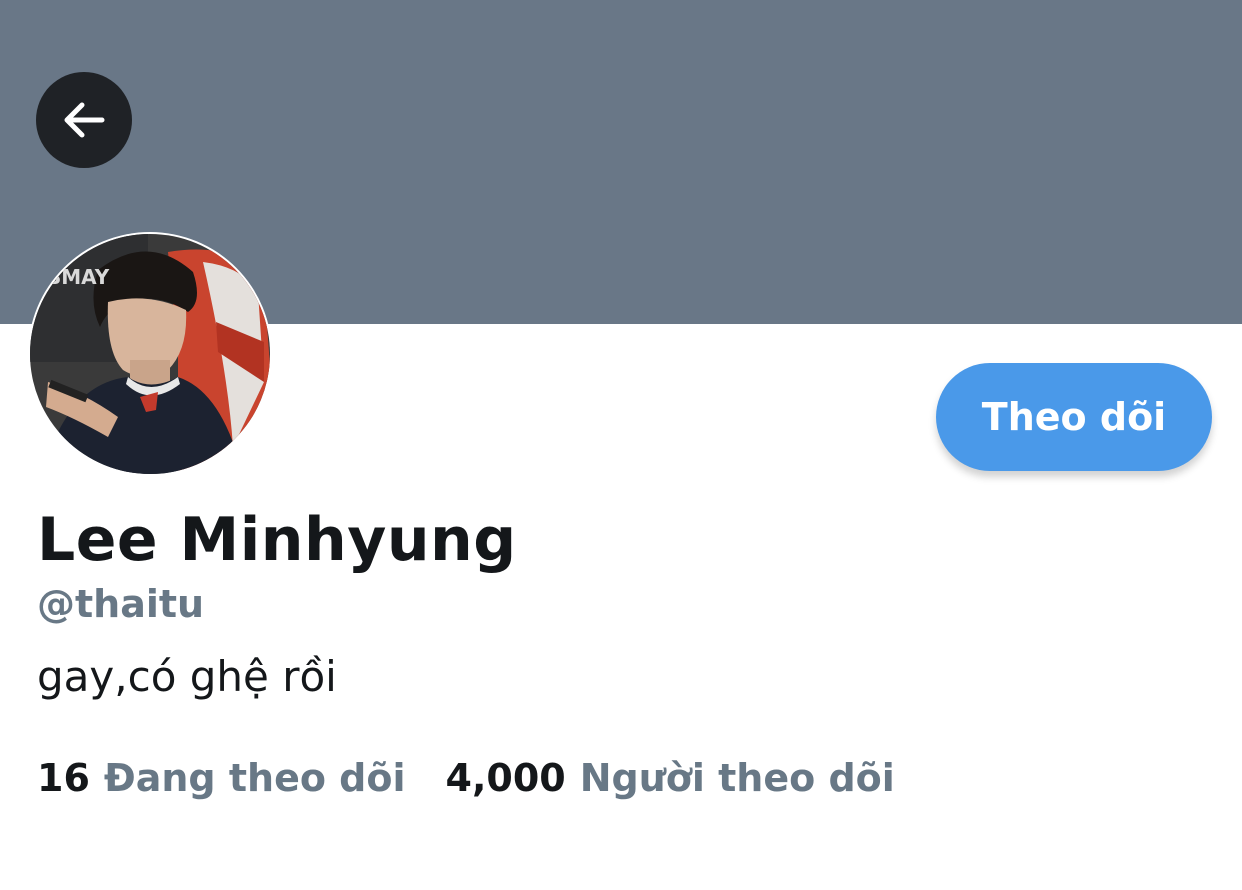  What do you see at coordinates (187, 676) in the screenshot?
I see `bio: gay,có ghệ rồi` at bounding box center [187, 676].